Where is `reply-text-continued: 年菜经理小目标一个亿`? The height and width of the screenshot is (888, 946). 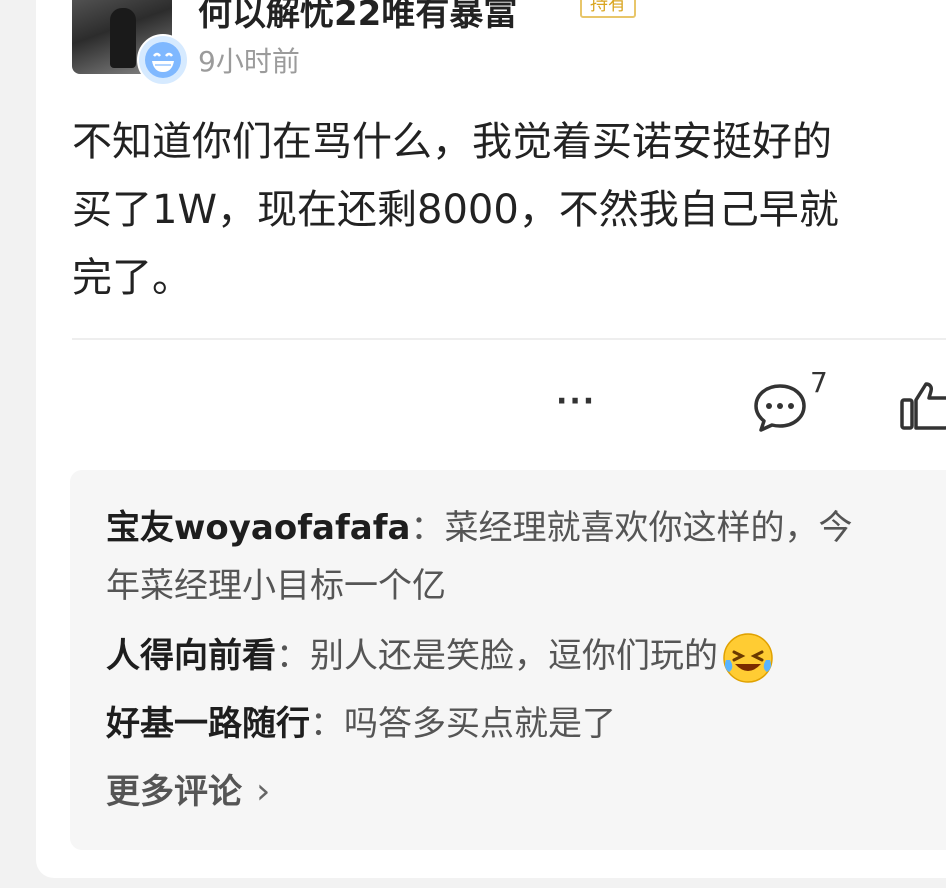 reply-text-continued: 年菜经理小目标一个亿 is located at coordinates (276, 586).